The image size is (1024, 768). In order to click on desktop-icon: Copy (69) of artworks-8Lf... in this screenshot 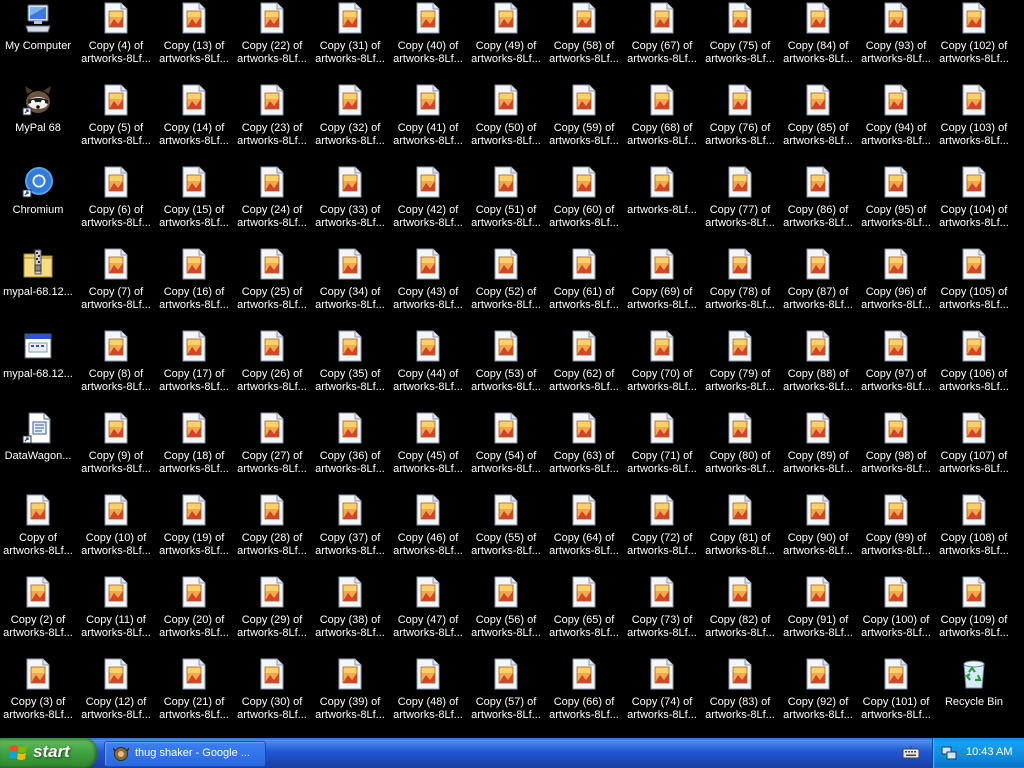, I will do `click(662, 288)`.